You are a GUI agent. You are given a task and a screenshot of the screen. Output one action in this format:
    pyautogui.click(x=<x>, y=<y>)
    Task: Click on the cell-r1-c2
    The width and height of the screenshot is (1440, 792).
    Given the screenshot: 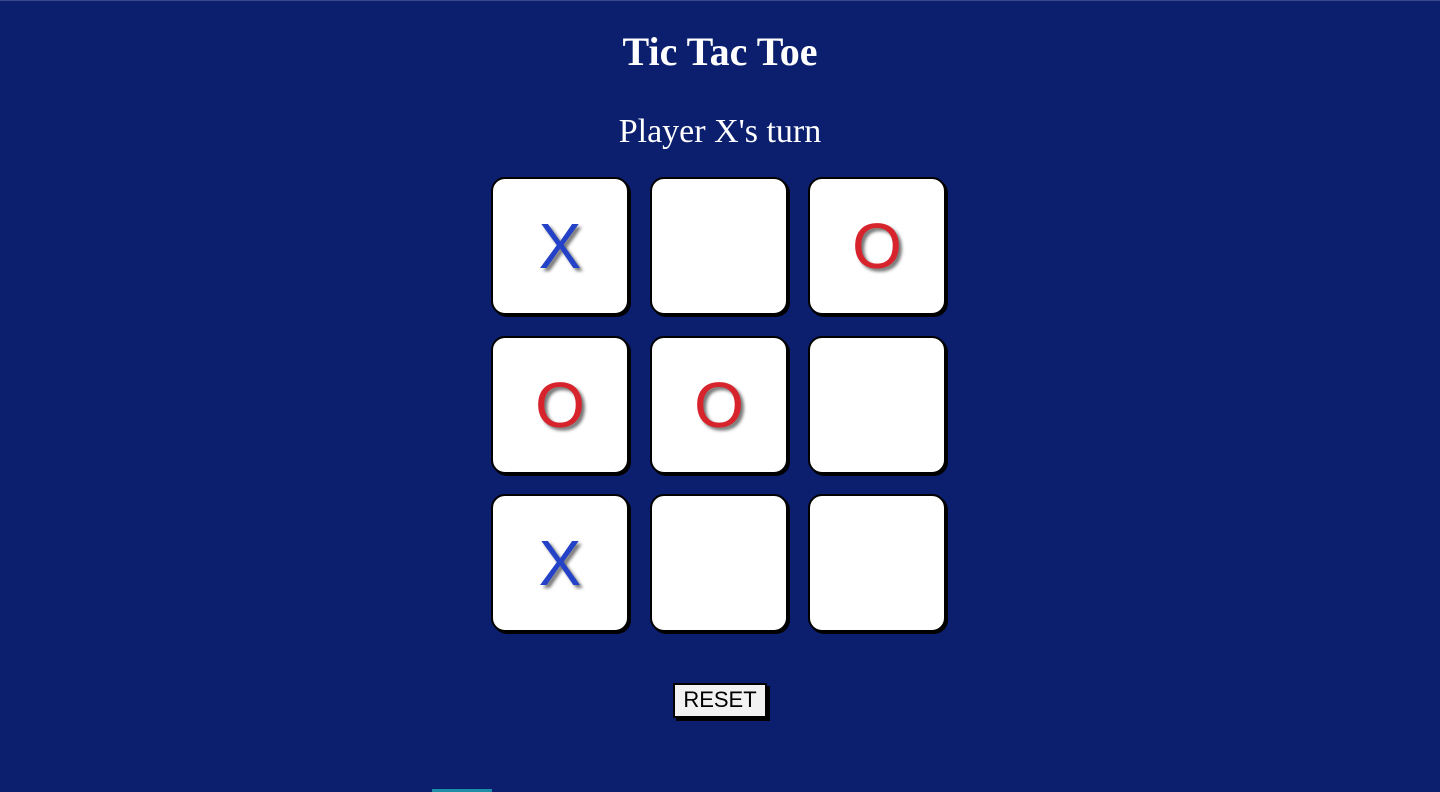 What is the action you would take?
    pyautogui.click(x=719, y=246)
    